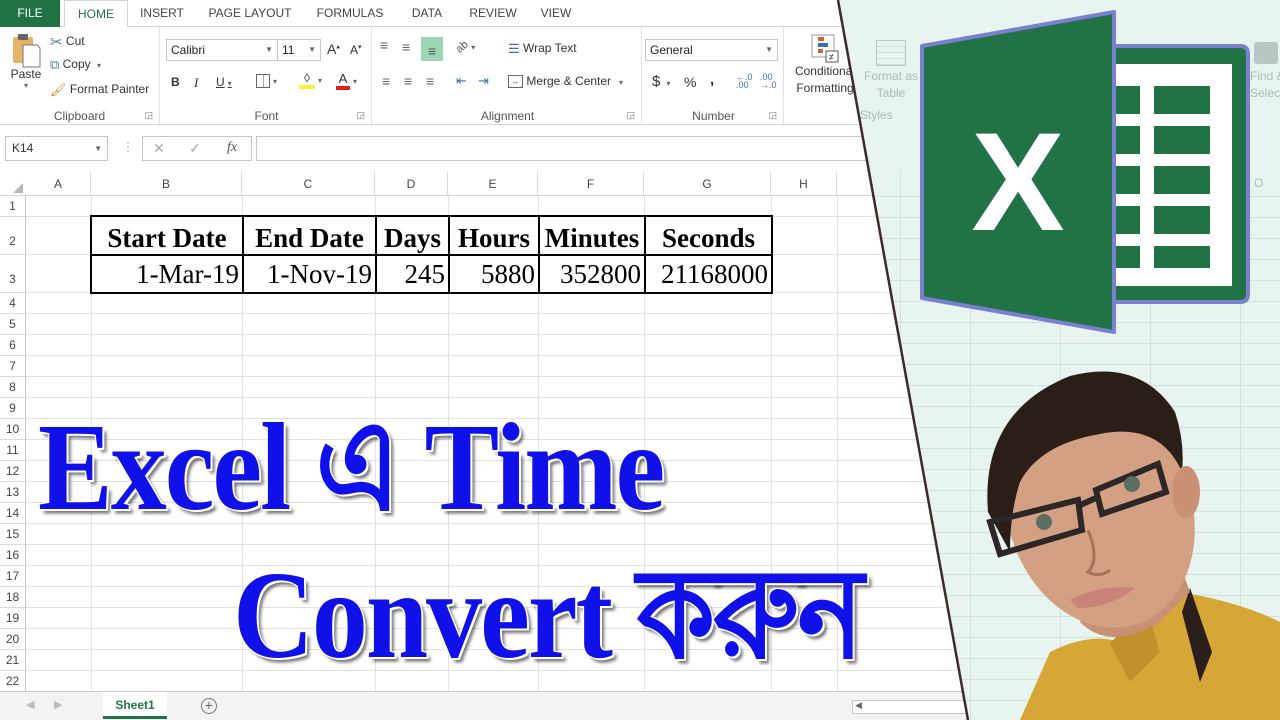  What do you see at coordinates (483, 81) in the screenshot?
I see `increase-indent-button: ⇥` at bounding box center [483, 81].